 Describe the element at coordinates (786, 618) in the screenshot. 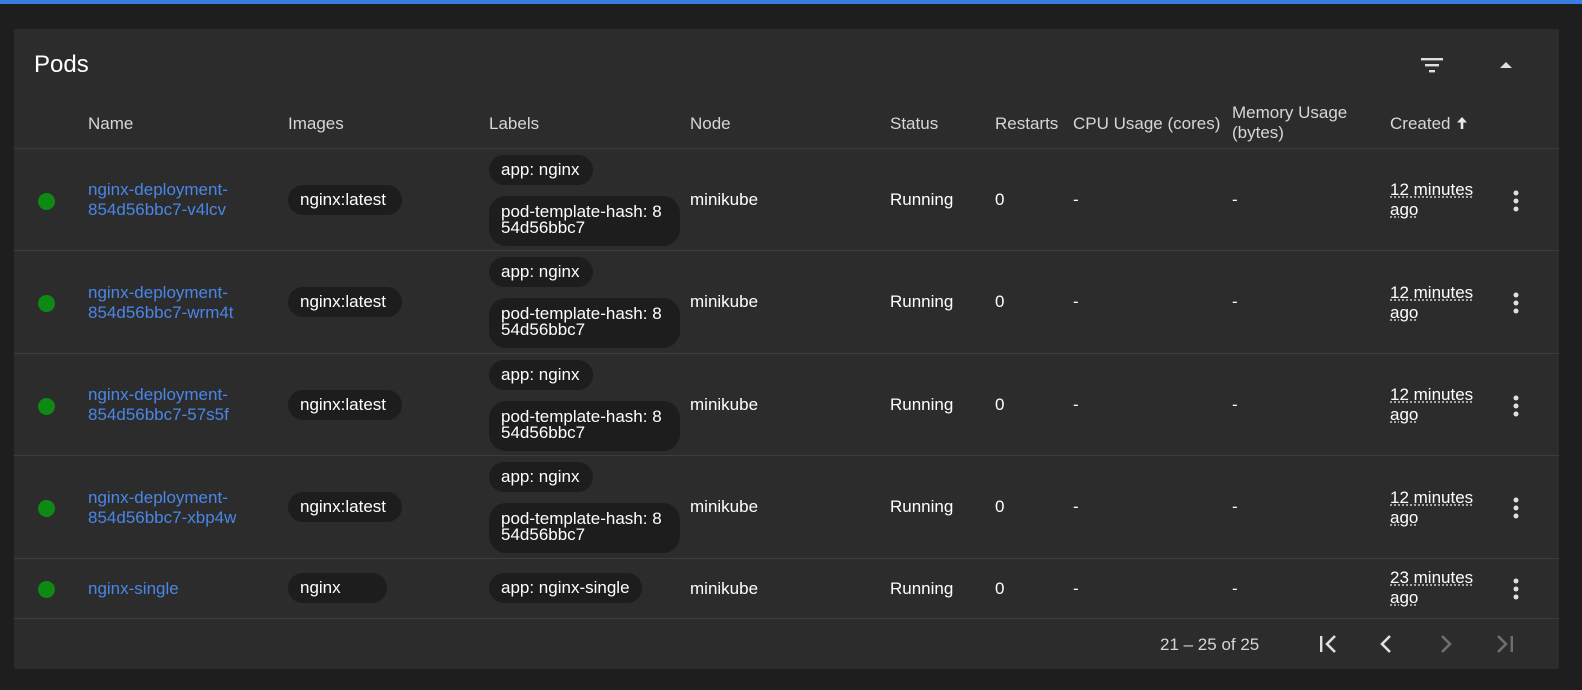

I see `footer-divider` at that location.